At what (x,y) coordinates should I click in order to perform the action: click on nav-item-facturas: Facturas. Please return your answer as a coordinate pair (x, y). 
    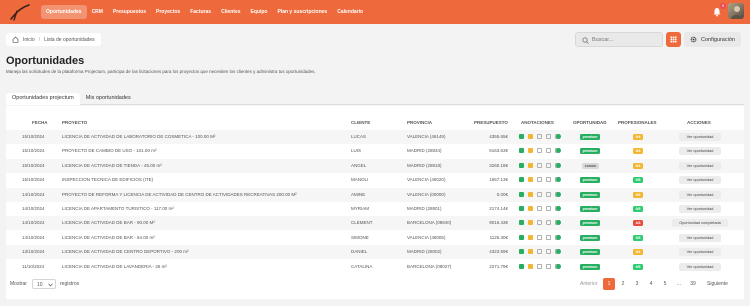
    Looking at the image, I should click on (200, 12).